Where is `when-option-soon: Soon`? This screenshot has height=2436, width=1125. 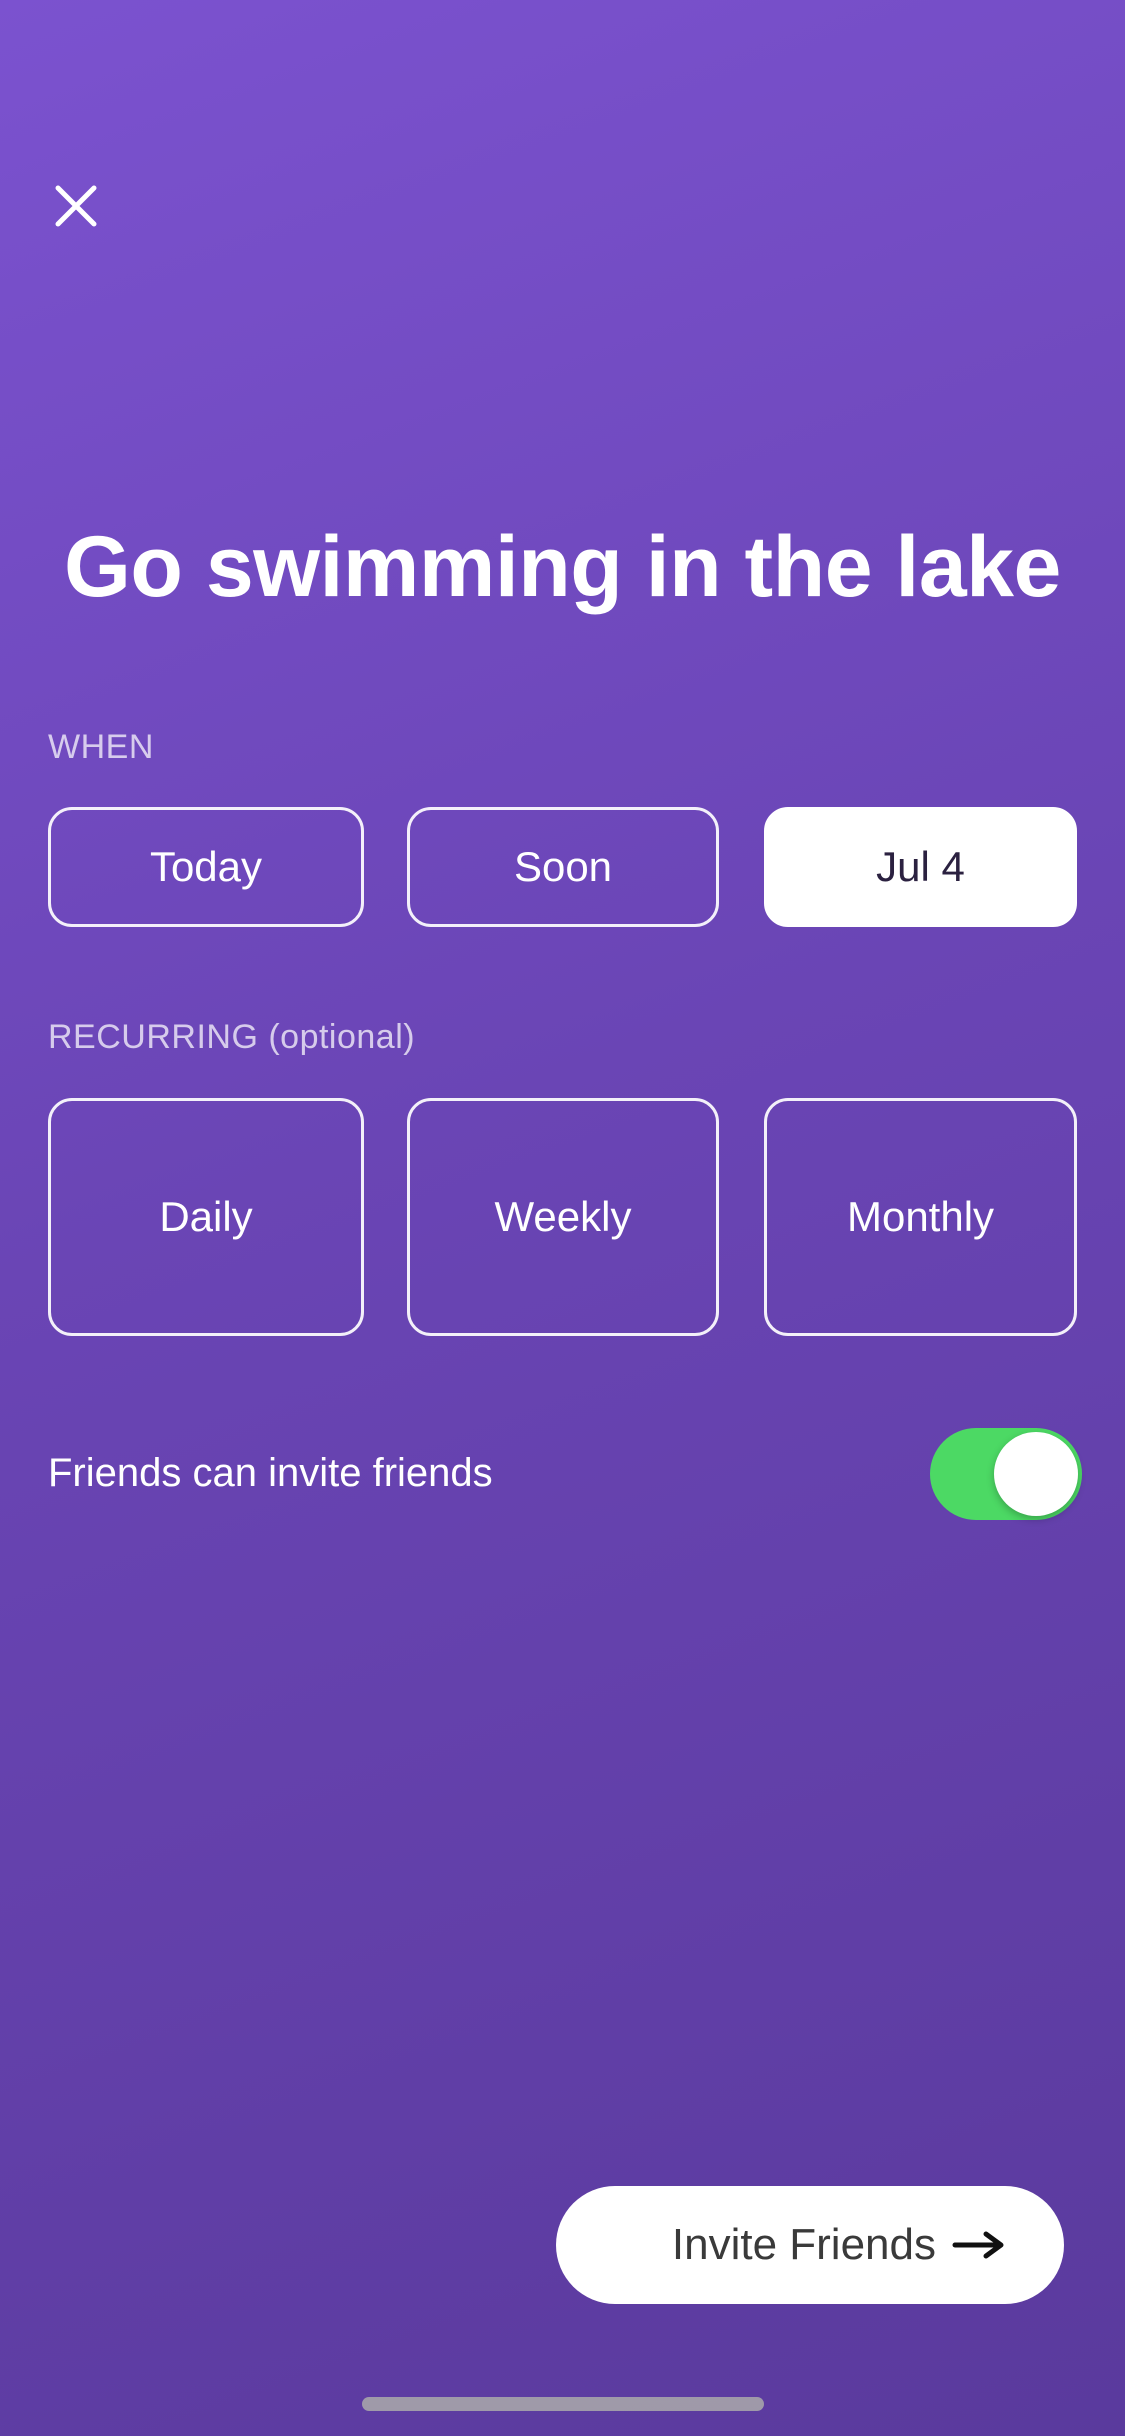 when-option-soon: Soon is located at coordinates (563, 867).